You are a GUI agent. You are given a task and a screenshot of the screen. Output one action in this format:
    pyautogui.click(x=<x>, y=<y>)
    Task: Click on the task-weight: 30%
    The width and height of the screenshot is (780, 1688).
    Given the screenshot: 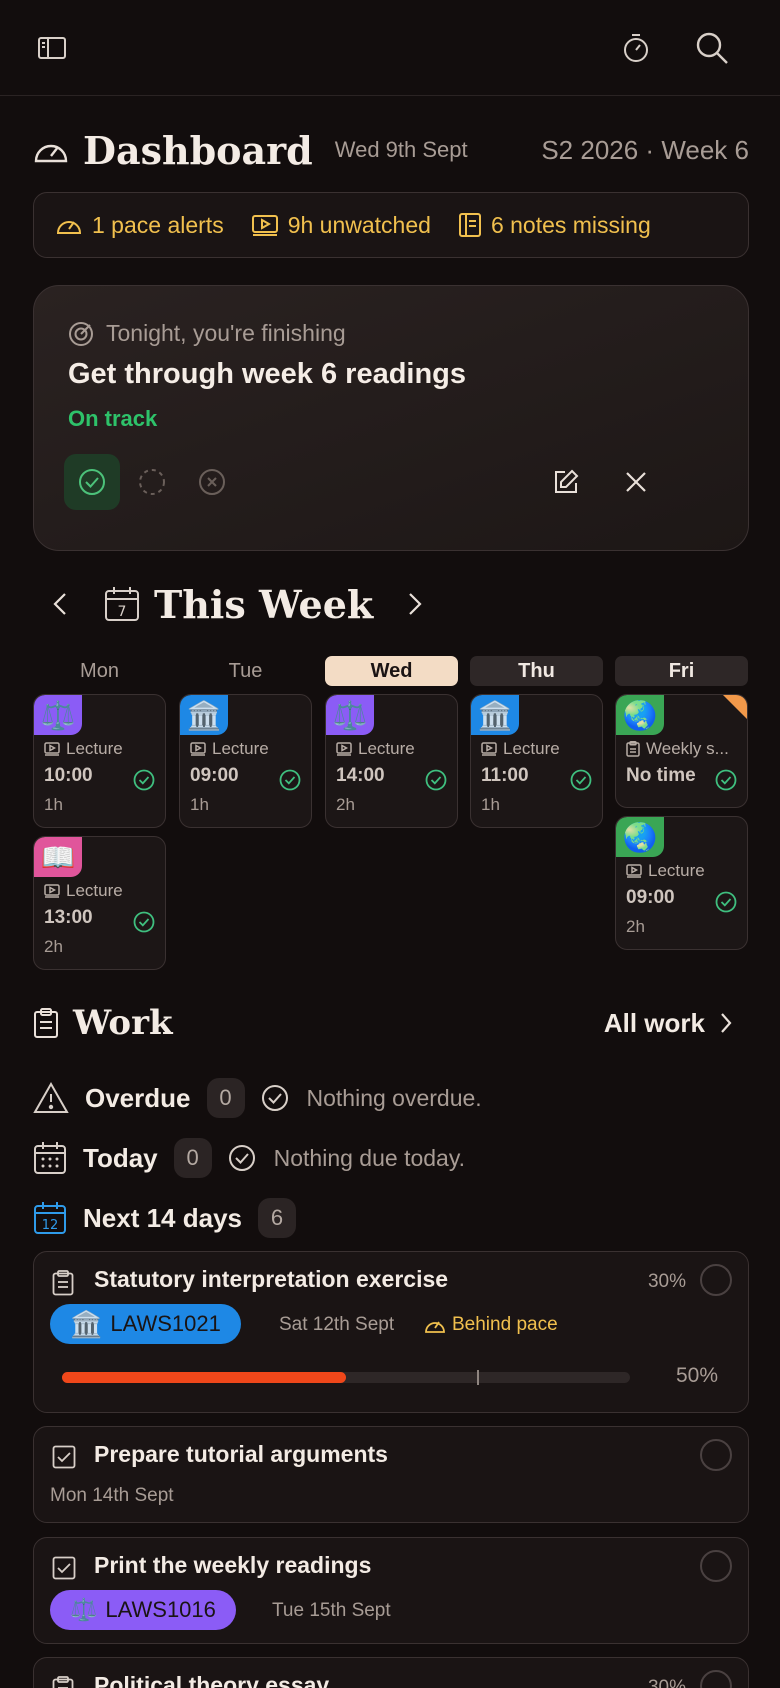 What is the action you would take?
    pyautogui.click(x=666, y=1281)
    